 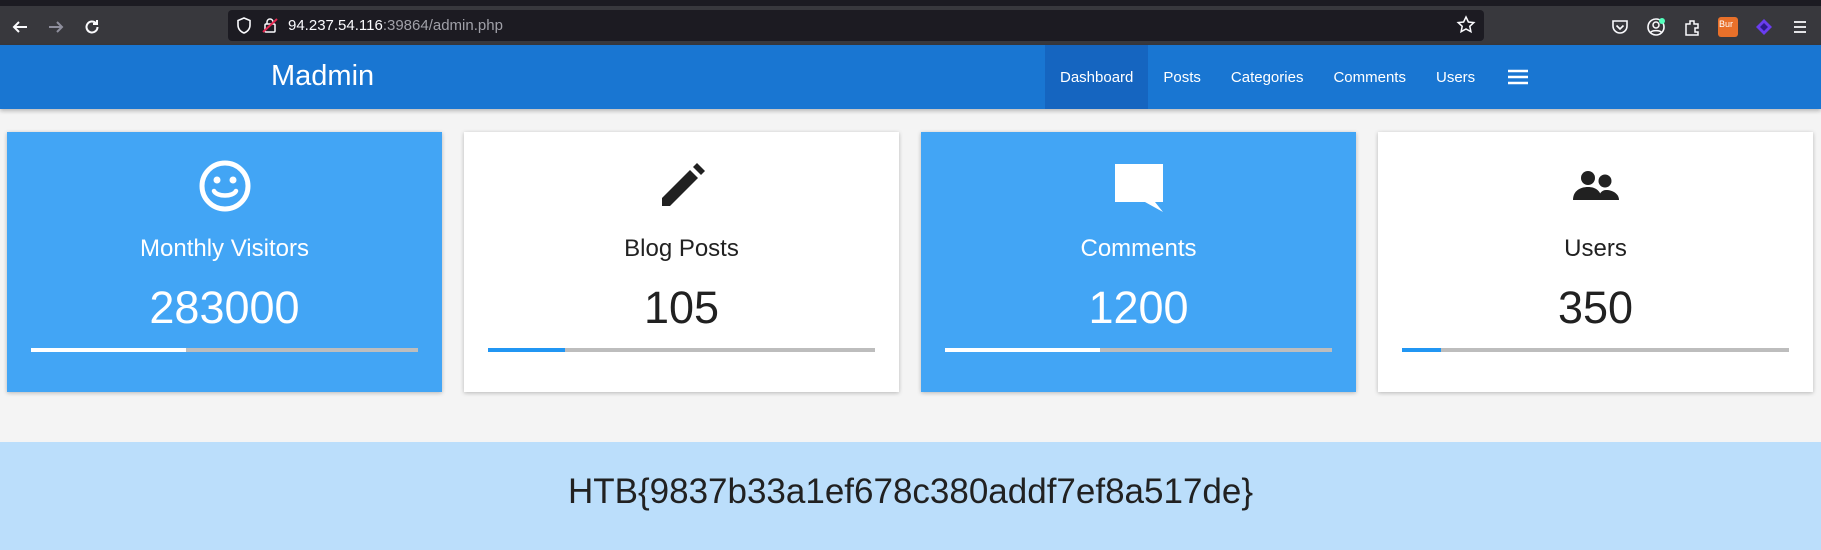 I want to click on burp-extension-icon: Bur, so click(x=1728, y=27).